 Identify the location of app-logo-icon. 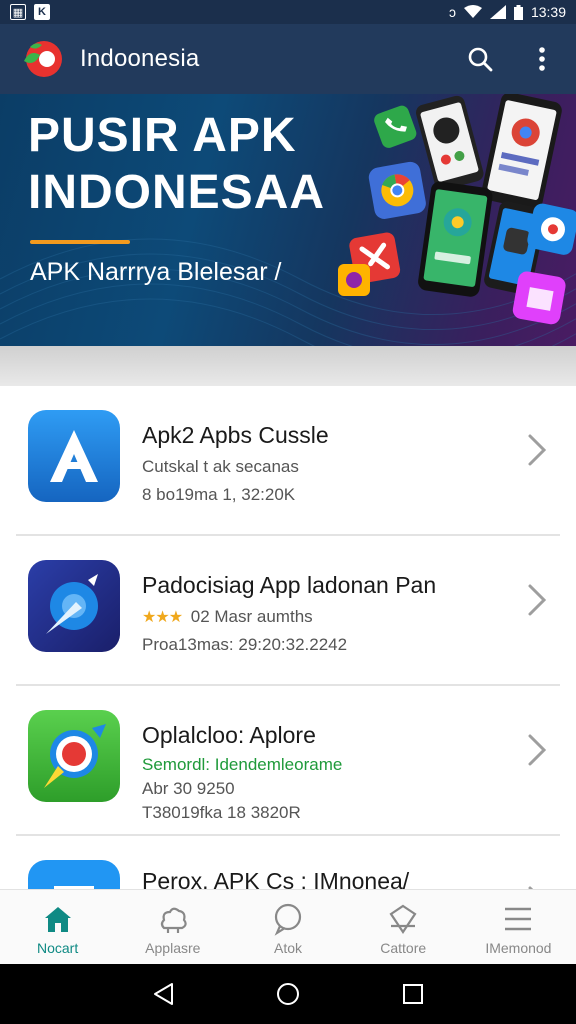
(42, 59).